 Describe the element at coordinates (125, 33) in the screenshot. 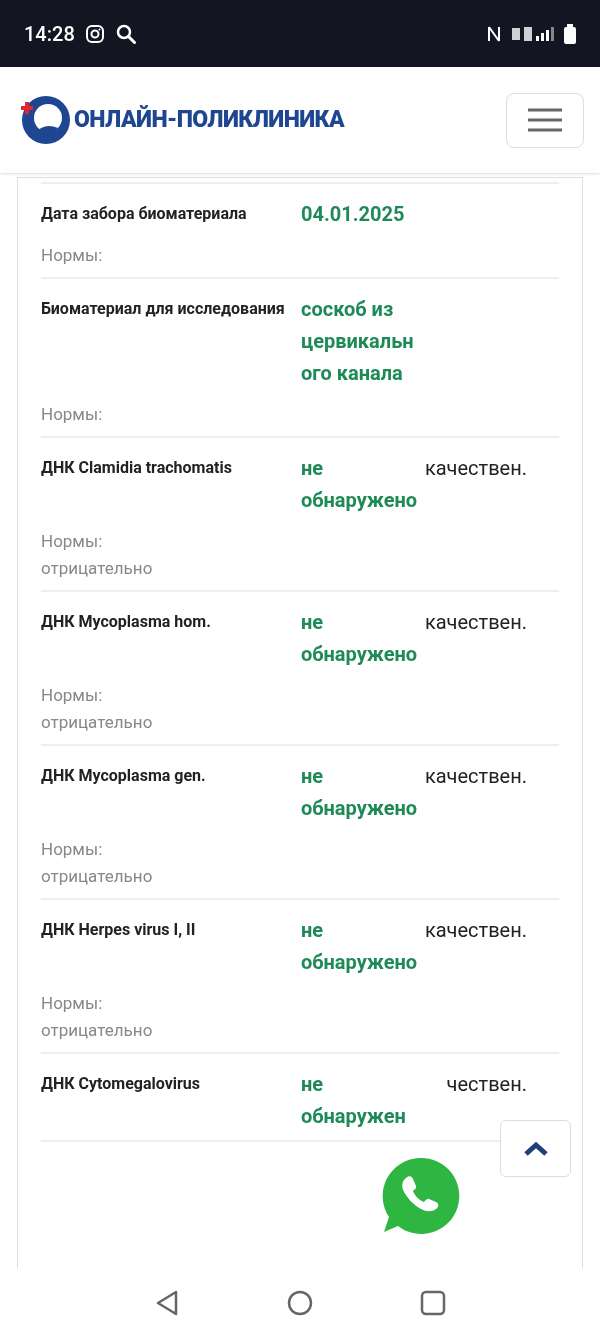

I see `search-icon` at that location.